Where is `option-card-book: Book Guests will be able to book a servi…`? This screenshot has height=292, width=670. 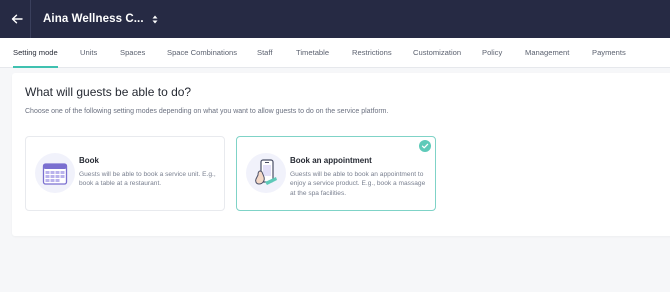
option-card-book: Book Guests will be able to book a servi… is located at coordinates (125, 173).